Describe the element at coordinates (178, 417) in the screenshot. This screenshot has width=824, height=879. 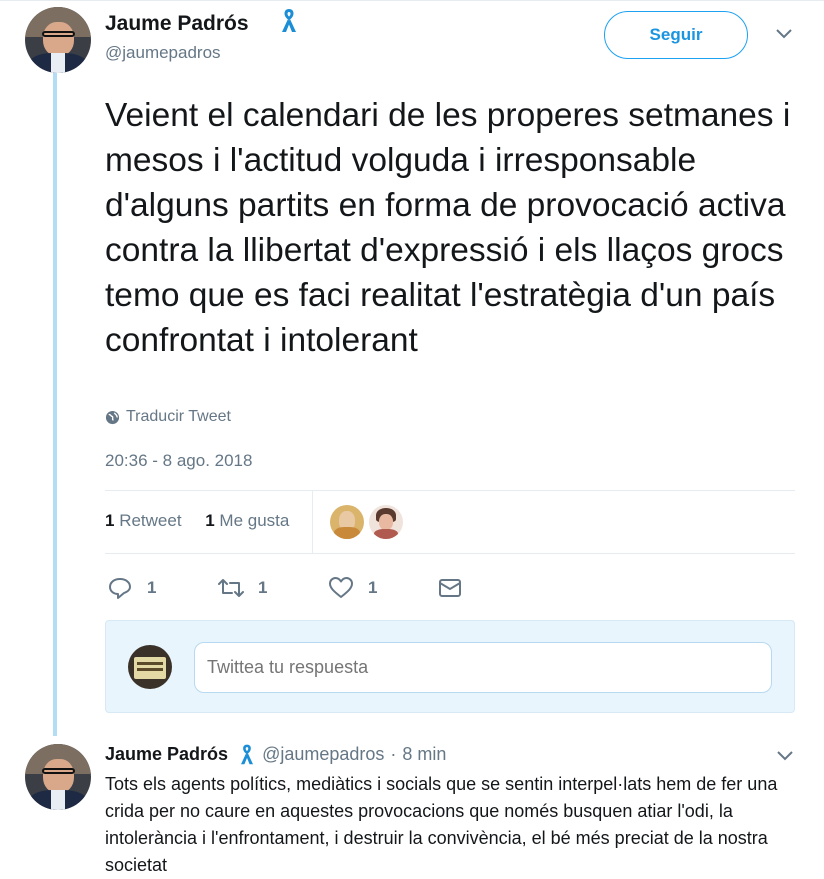
I see `translate-label: Traducir Tweet` at that location.